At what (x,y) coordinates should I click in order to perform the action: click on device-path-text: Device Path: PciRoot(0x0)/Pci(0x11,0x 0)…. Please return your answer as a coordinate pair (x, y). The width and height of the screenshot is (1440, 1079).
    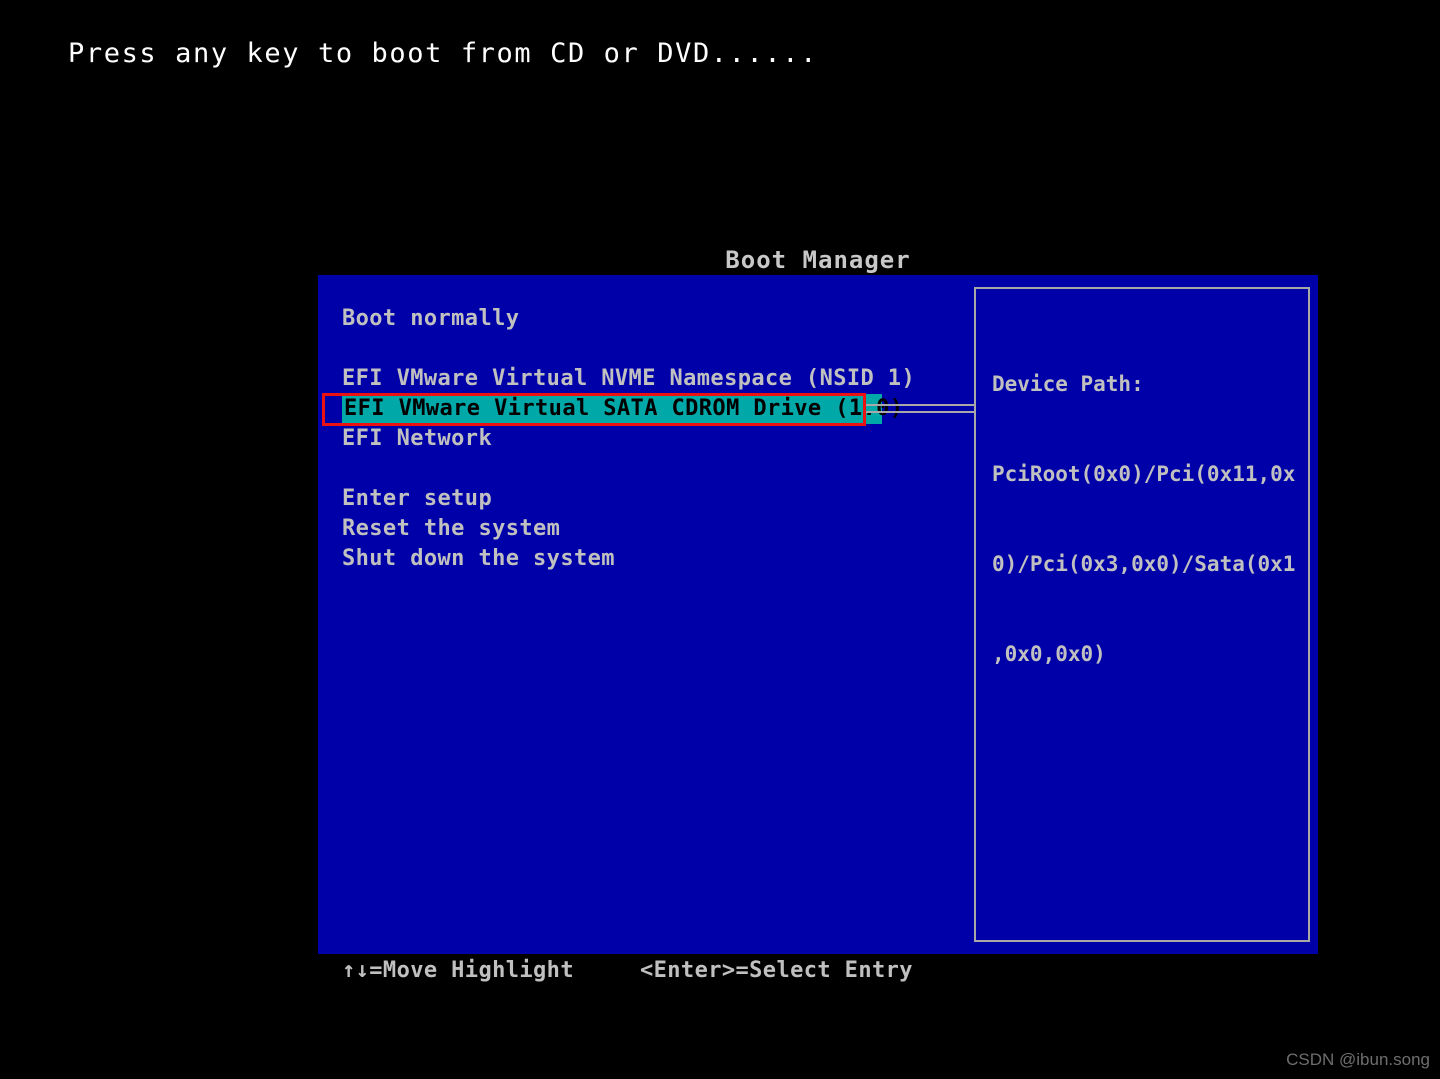
    Looking at the image, I should click on (1148, 519).